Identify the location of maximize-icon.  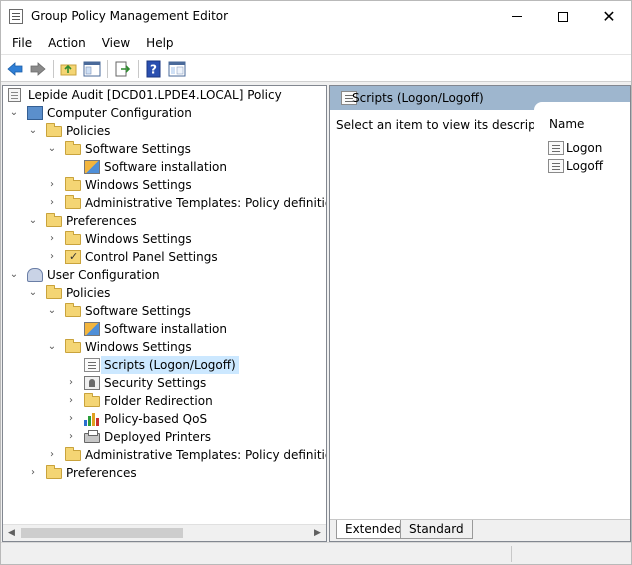
(563, 16).